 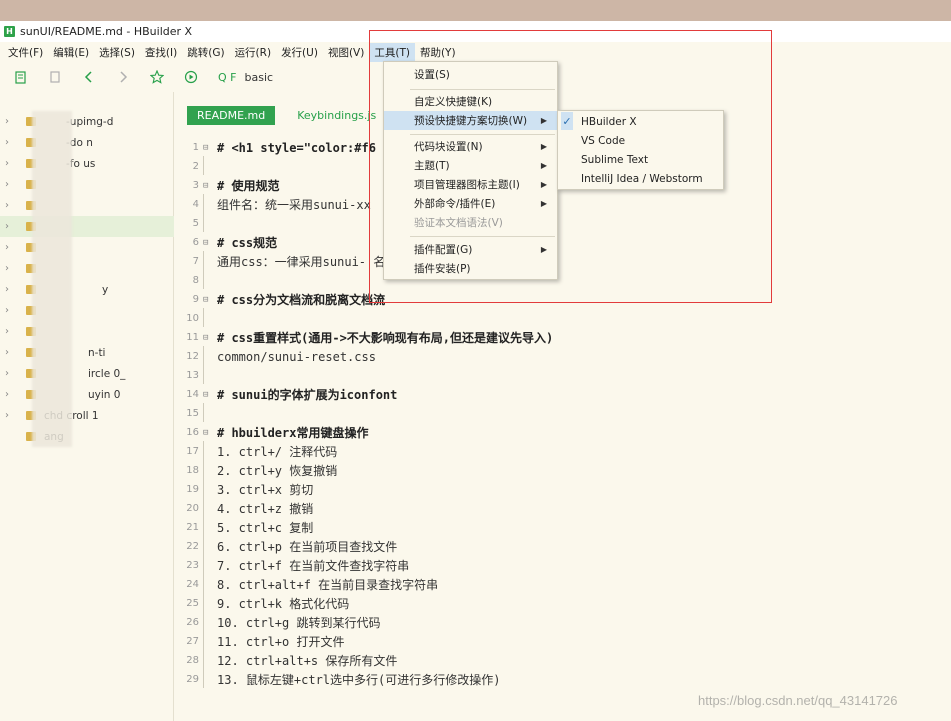 What do you see at coordinates (470, 203) in the screenshot?
I see `menu-external-commands: 外部命令/插件(E) ▶` at bounding box center [470, 203].